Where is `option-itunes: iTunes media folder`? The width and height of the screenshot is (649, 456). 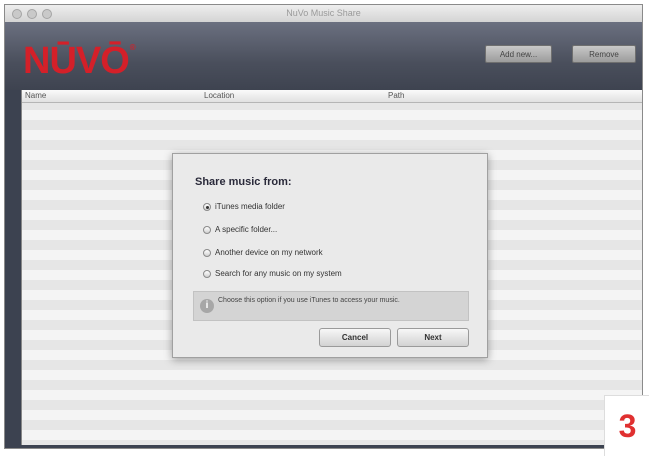 option-itunes: iTunes media folder is located at coordinates (244, 206).